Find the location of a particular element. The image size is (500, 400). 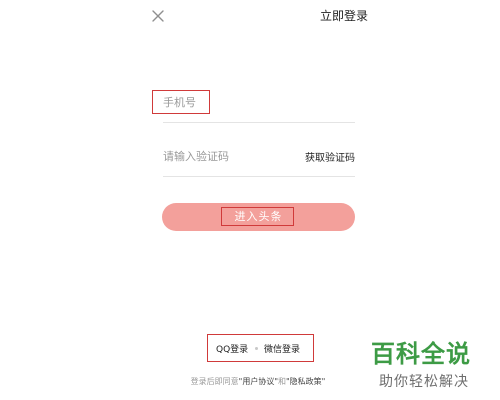

watermark-title: 百科全说 is located at coordinates (421, 354).